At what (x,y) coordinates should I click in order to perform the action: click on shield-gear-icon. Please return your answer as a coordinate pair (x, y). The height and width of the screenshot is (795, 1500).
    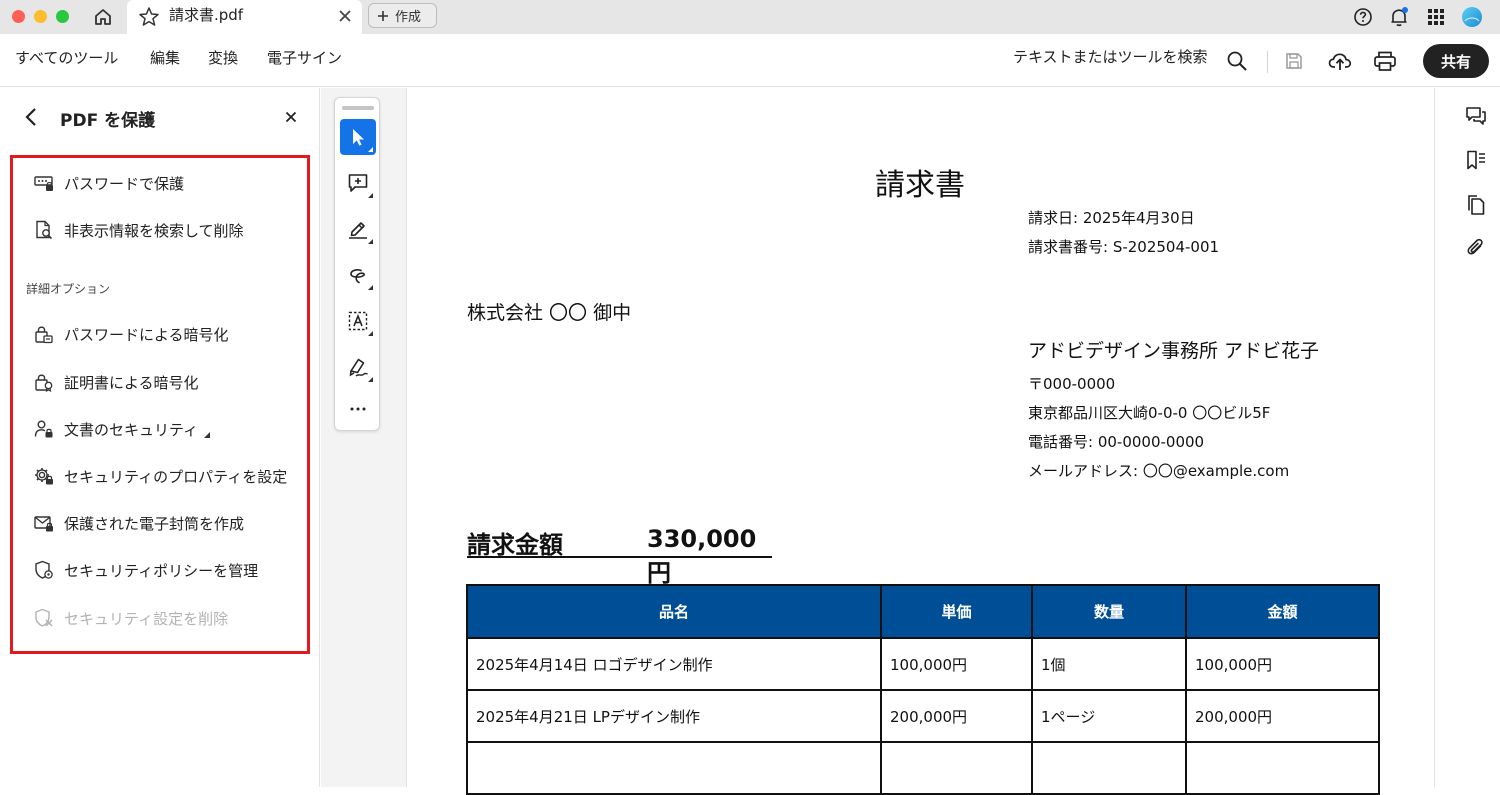
    Looking at the image, I should click on (44, 569).